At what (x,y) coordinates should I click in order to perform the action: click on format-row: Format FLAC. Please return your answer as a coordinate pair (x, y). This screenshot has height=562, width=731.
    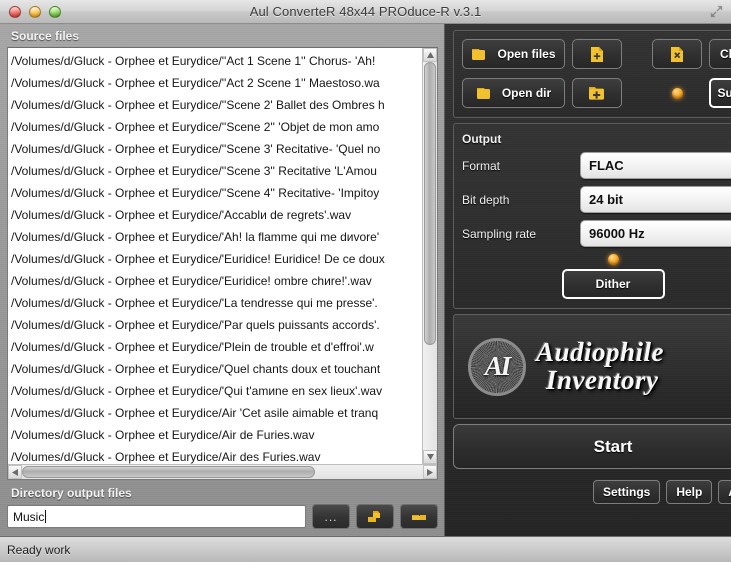
    Looking at the image, I should click on (596, 165).